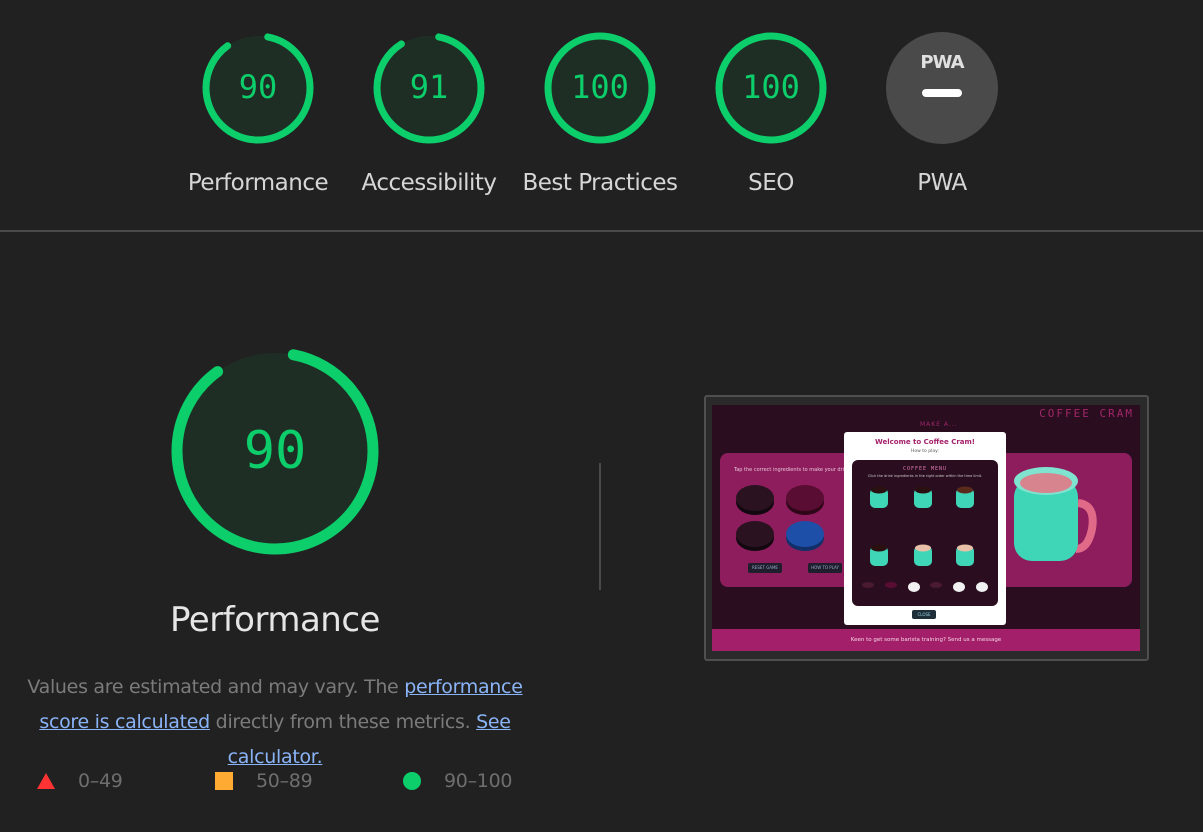 The height and width of the screenshot is (832, 1203). I want to click on gauge-seo-score: 100, so click(771, 87).